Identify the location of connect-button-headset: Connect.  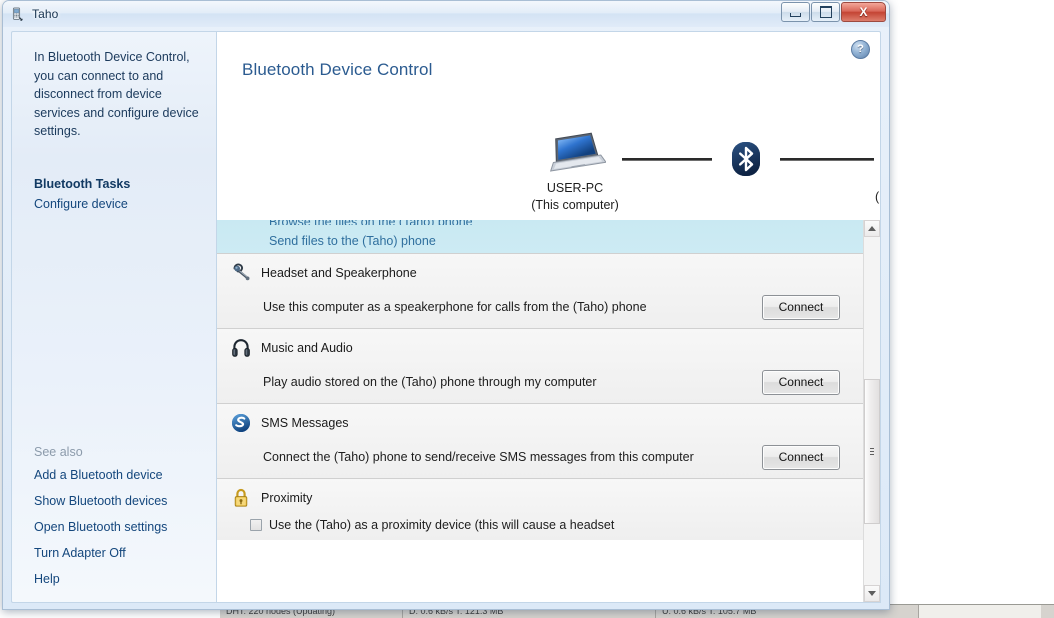
(801, 307).